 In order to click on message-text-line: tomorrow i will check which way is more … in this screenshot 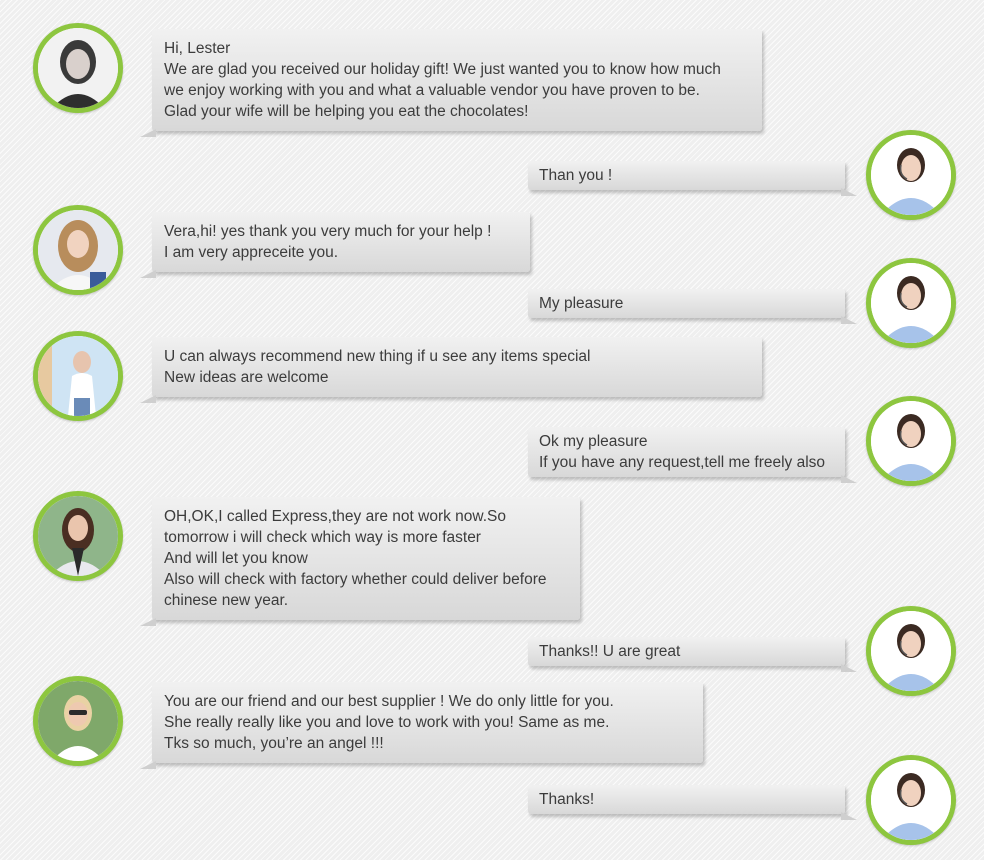, I will do `click(322, 537)`.